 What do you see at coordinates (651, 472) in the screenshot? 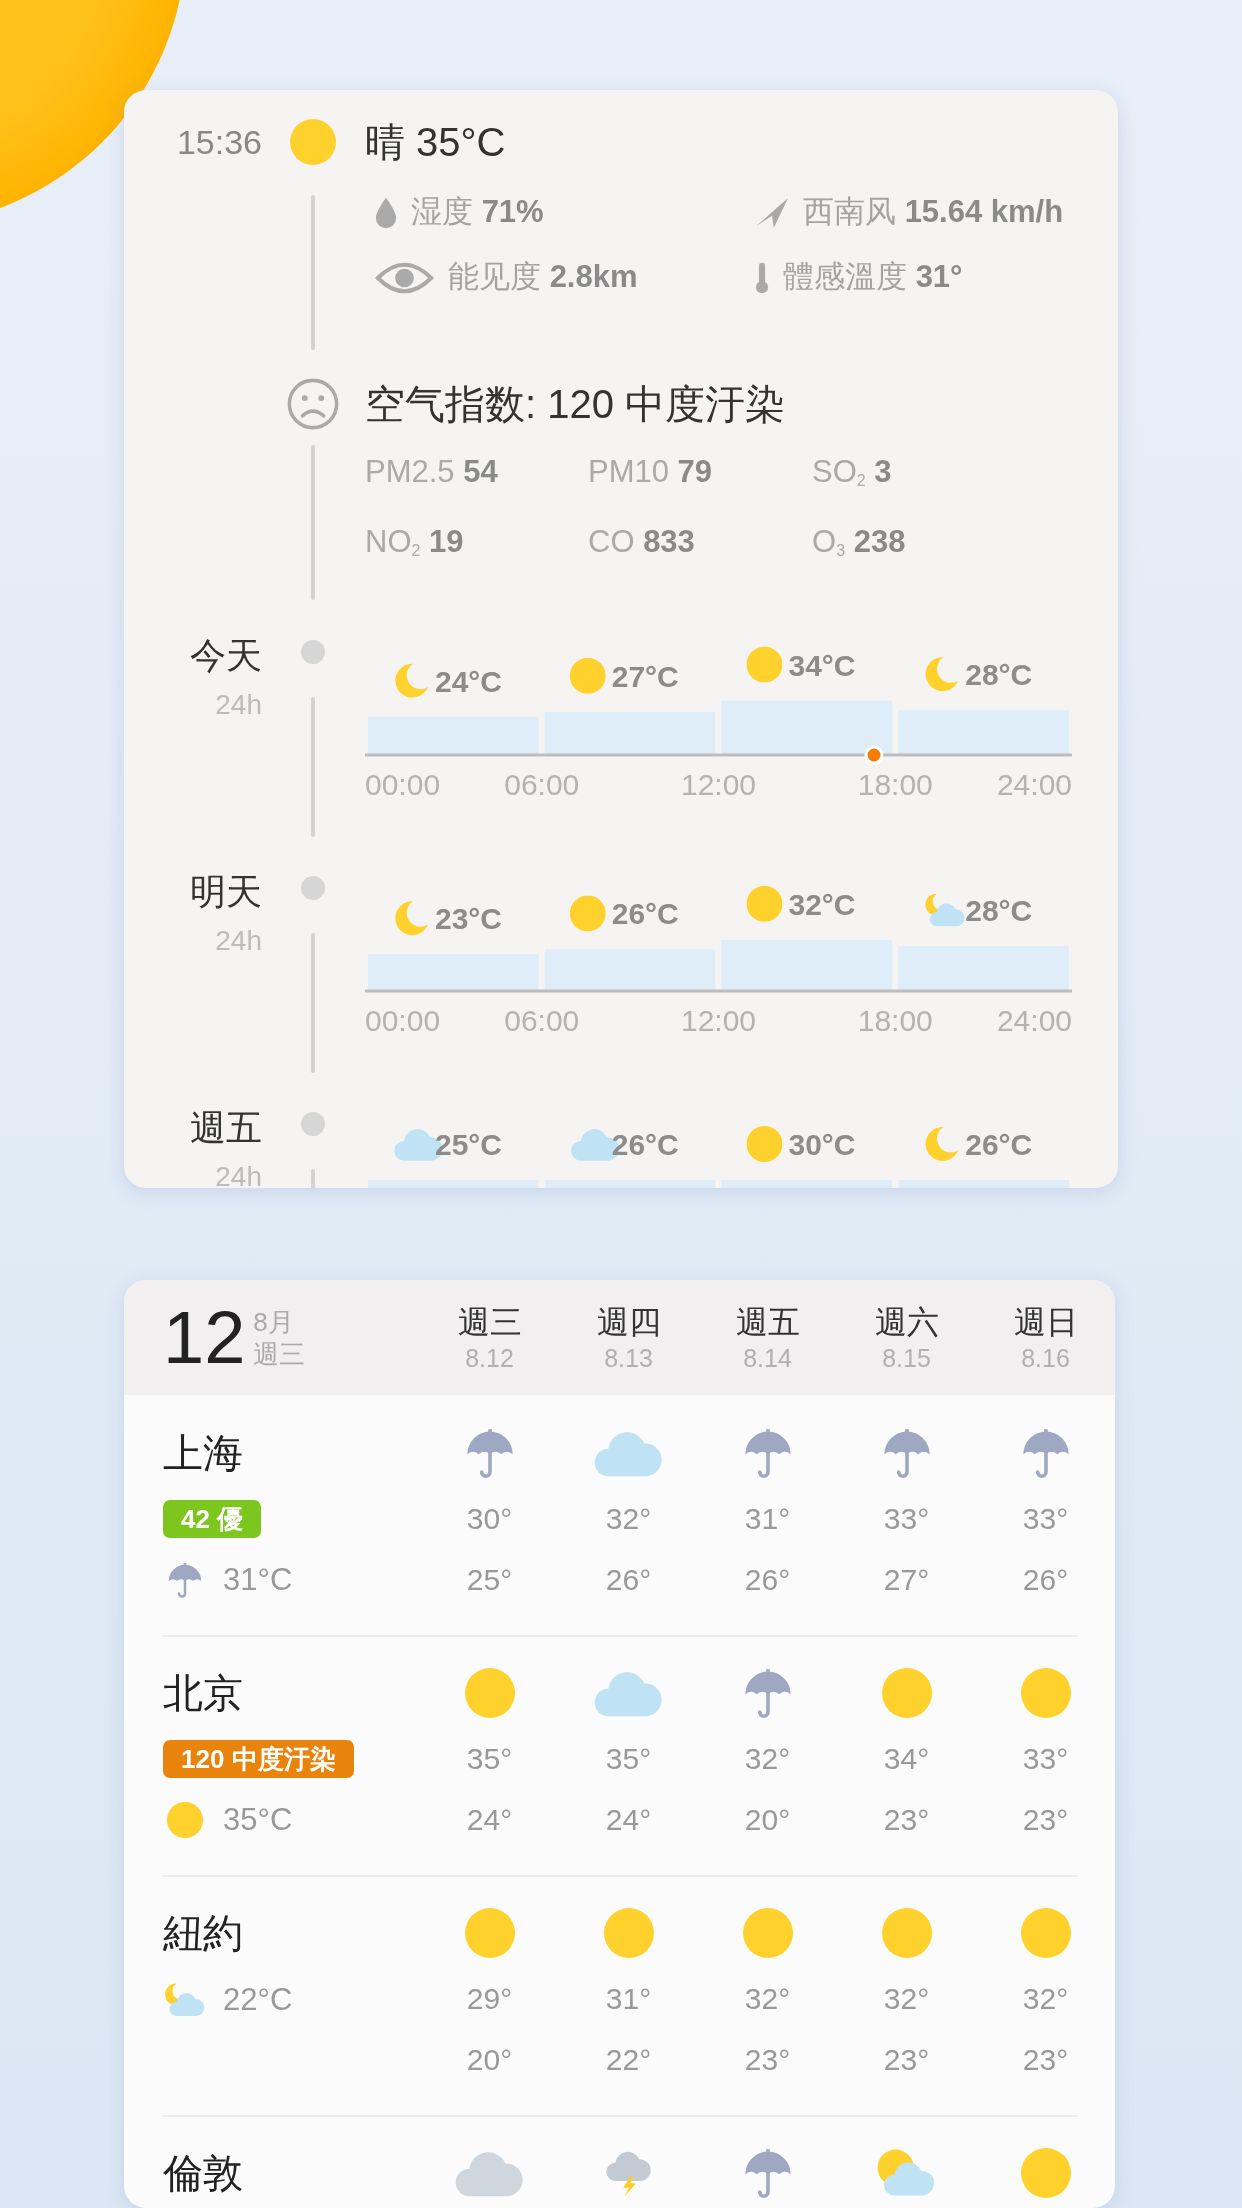
I see `pollutant-reading: PM10 79` at bounding box center [651, 472].